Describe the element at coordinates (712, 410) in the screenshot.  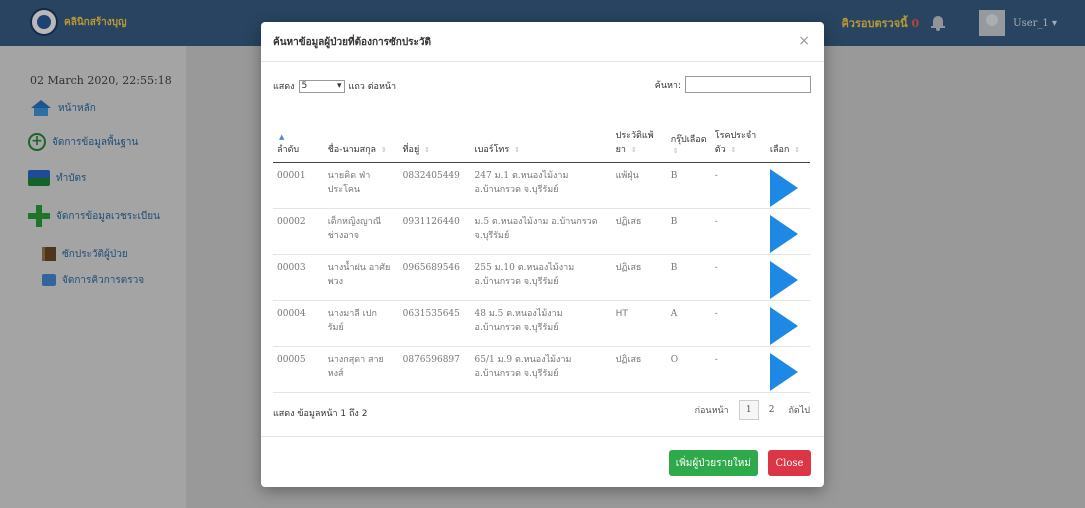
I see `pagination-prev: ก่อนหน้า` at that location.